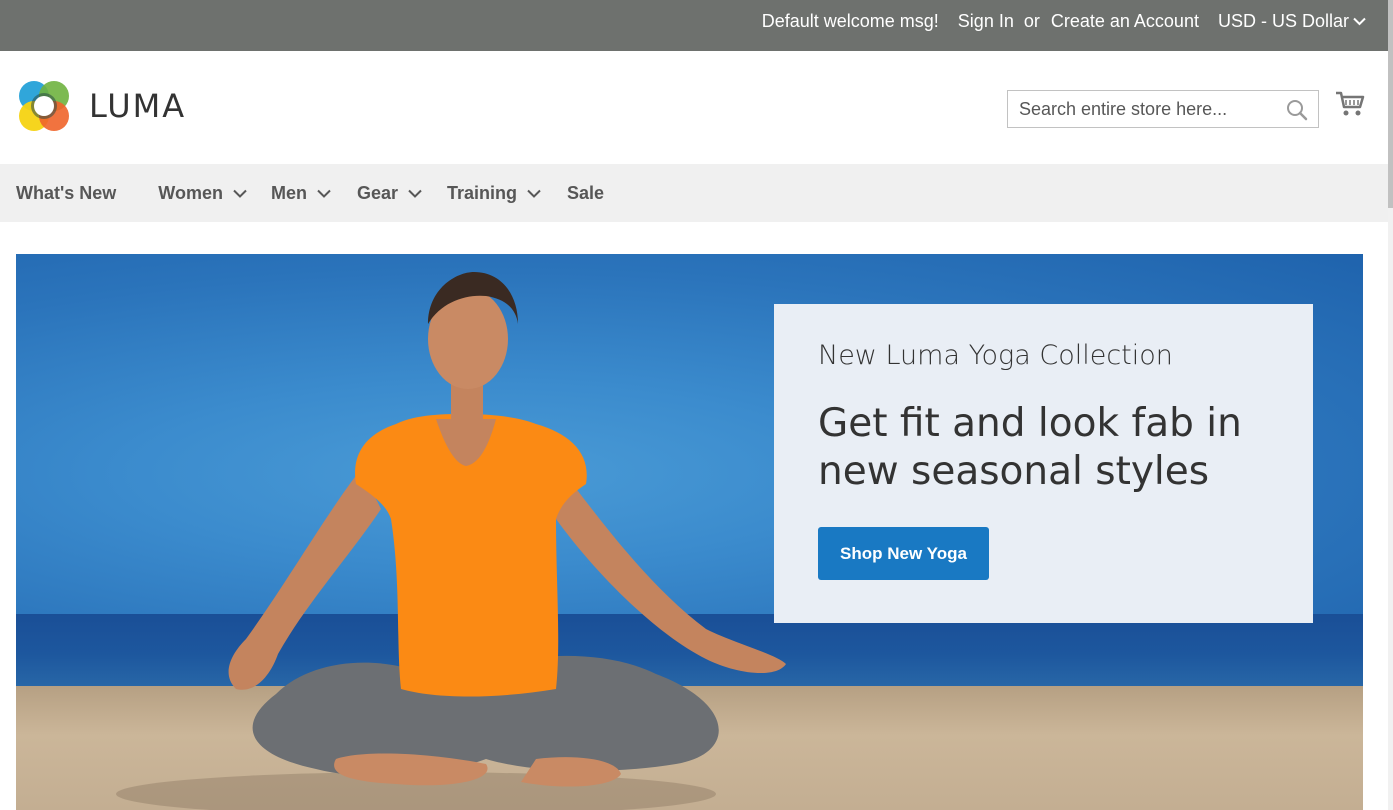  I want to click on nav-item-whats-new: What's New, so click(66, 193).